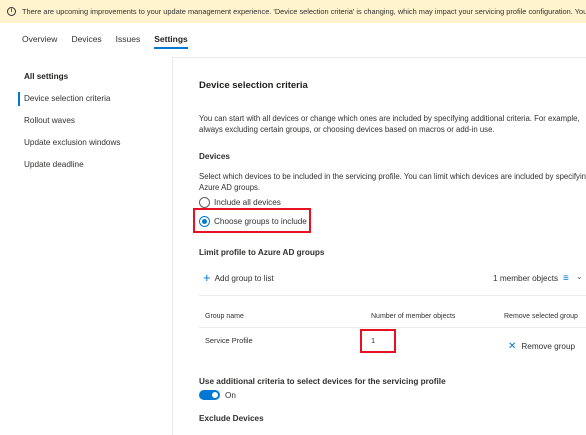  What do you see at coordinates (209, 395) in the screenshot?
I see `toggle-switch` at bounding box center [209, 395].